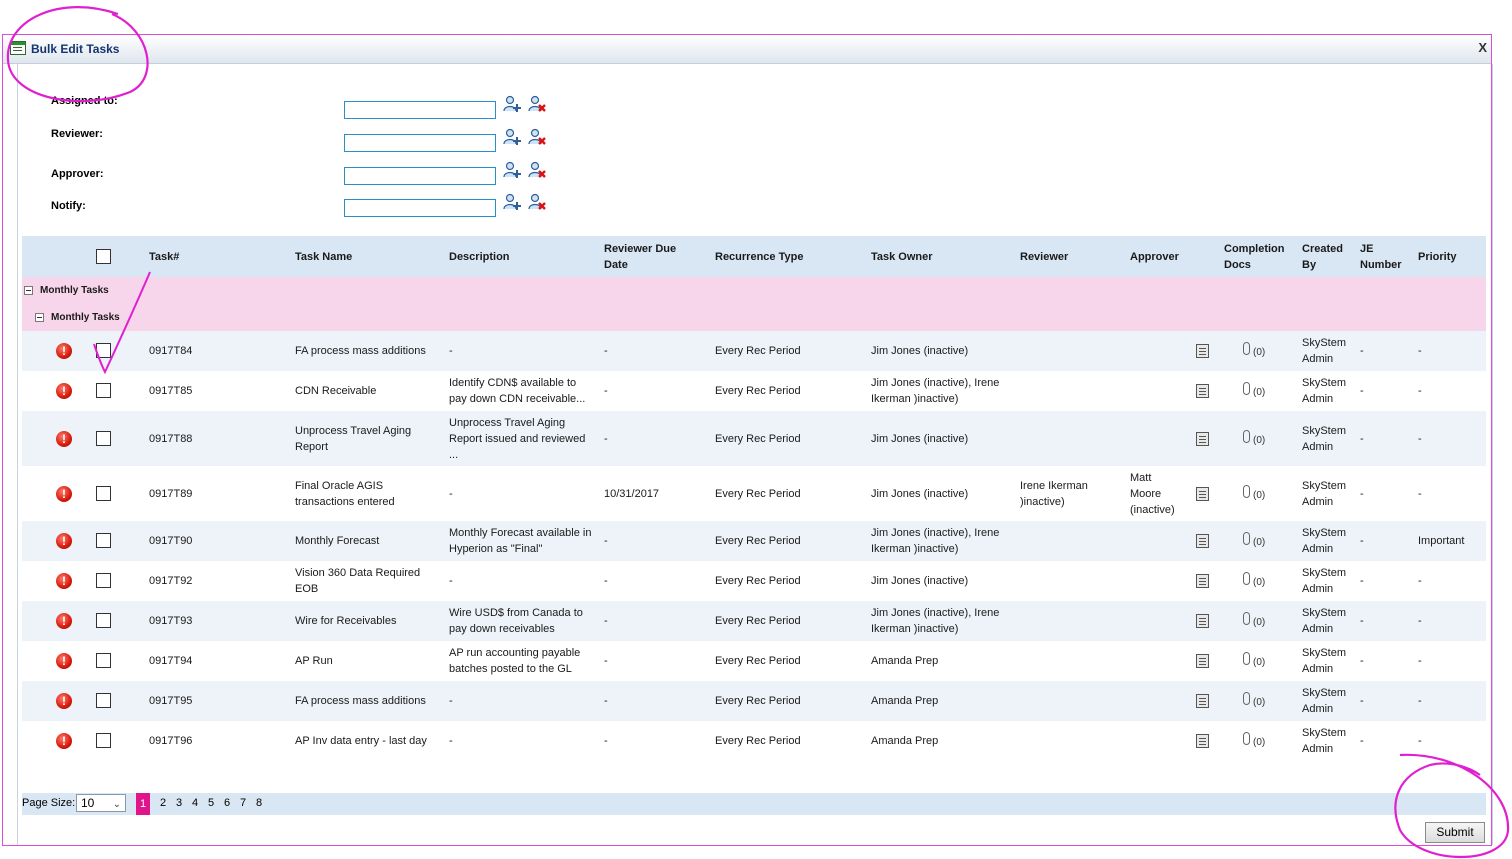  I want to click on page-link: 6, so click(227, 803).